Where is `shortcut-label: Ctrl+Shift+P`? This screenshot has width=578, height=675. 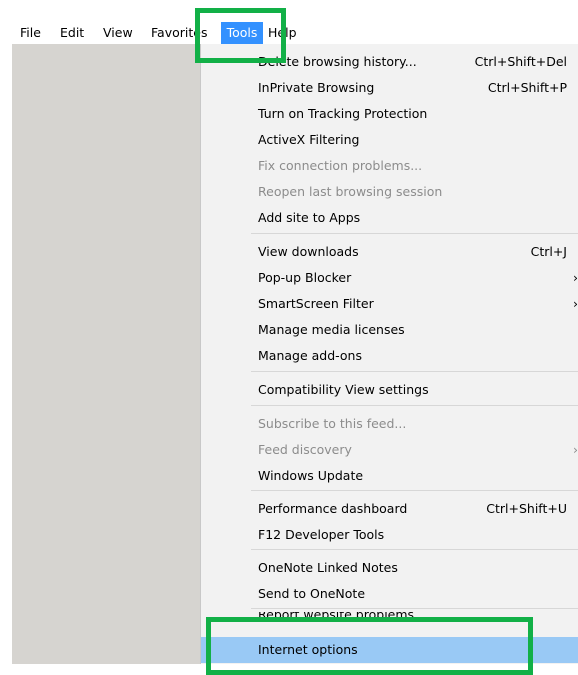
shortcut-label: Ctrl+Shift+P is located at coordinates (527, 87).